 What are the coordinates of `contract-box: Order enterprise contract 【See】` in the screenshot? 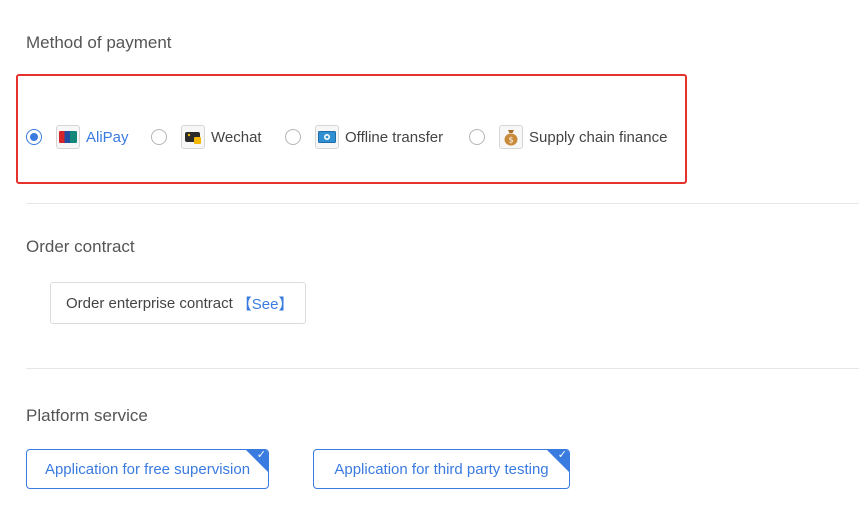 It's located at (178, 303).